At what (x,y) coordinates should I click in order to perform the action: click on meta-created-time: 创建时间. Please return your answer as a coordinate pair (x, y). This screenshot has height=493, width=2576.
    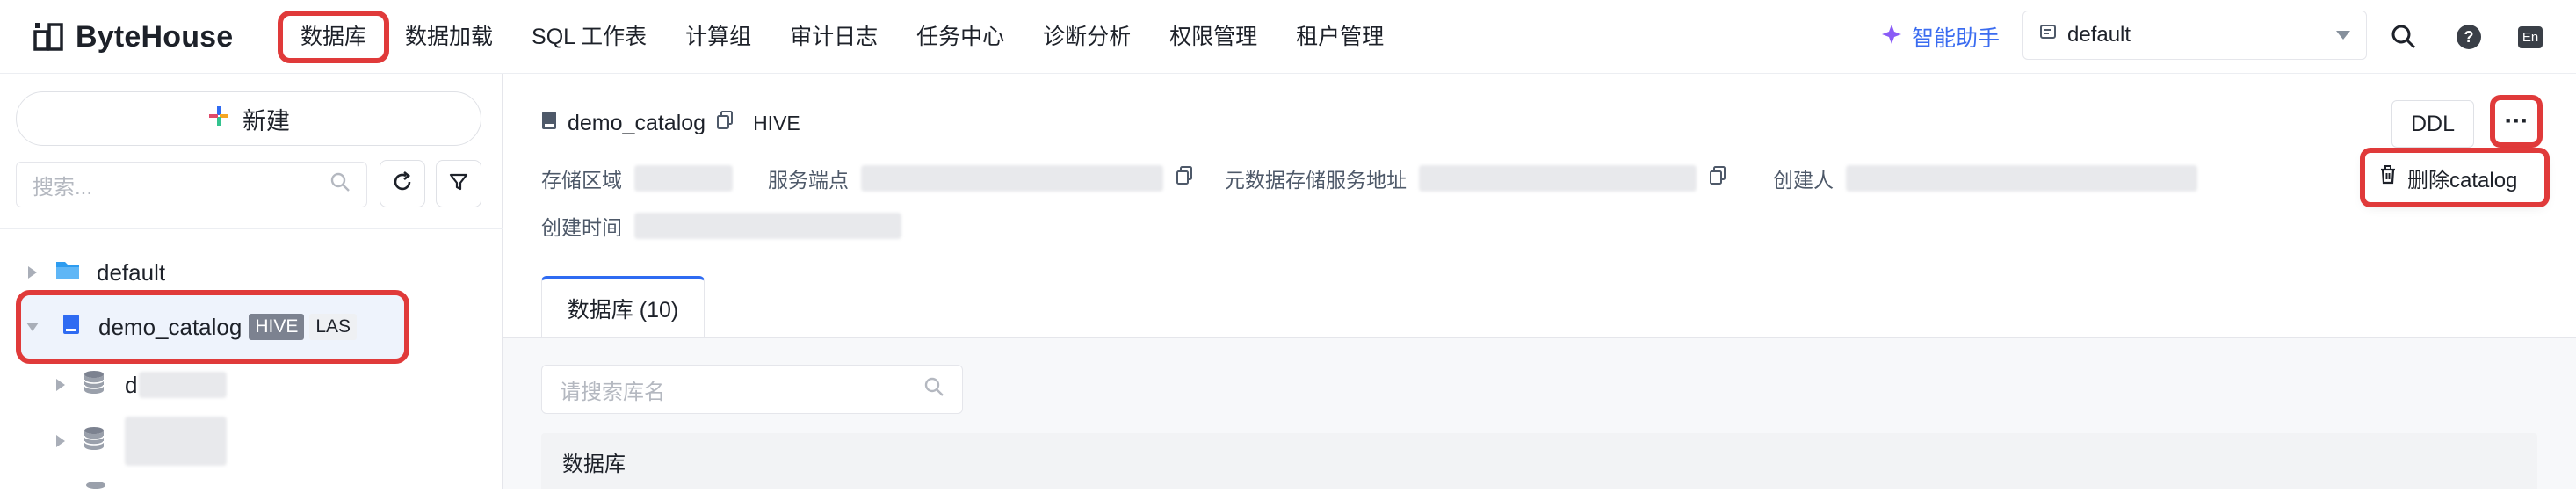
    Looking at the image, I should click on (721, 226).